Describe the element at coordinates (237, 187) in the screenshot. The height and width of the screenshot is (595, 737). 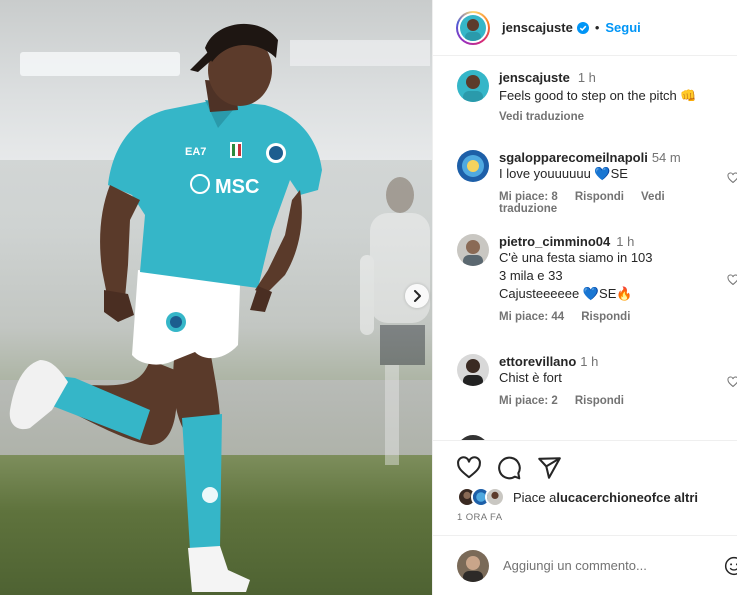
I see `jersey-main-text: MSC` at that location.